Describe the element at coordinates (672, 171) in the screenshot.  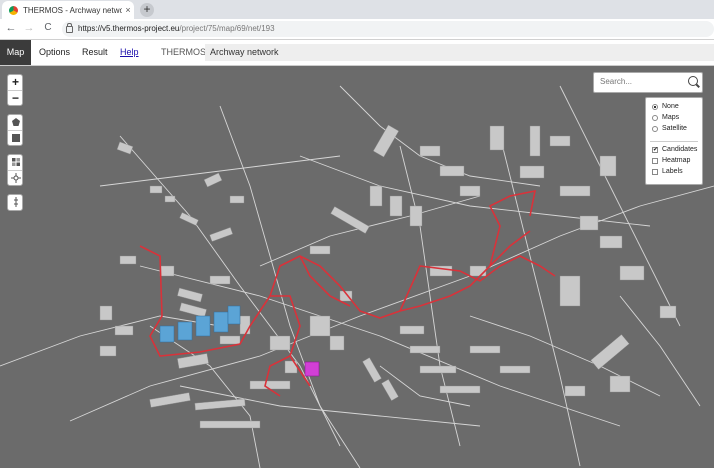
I see `overlay-label-labels: Labels` at that location.